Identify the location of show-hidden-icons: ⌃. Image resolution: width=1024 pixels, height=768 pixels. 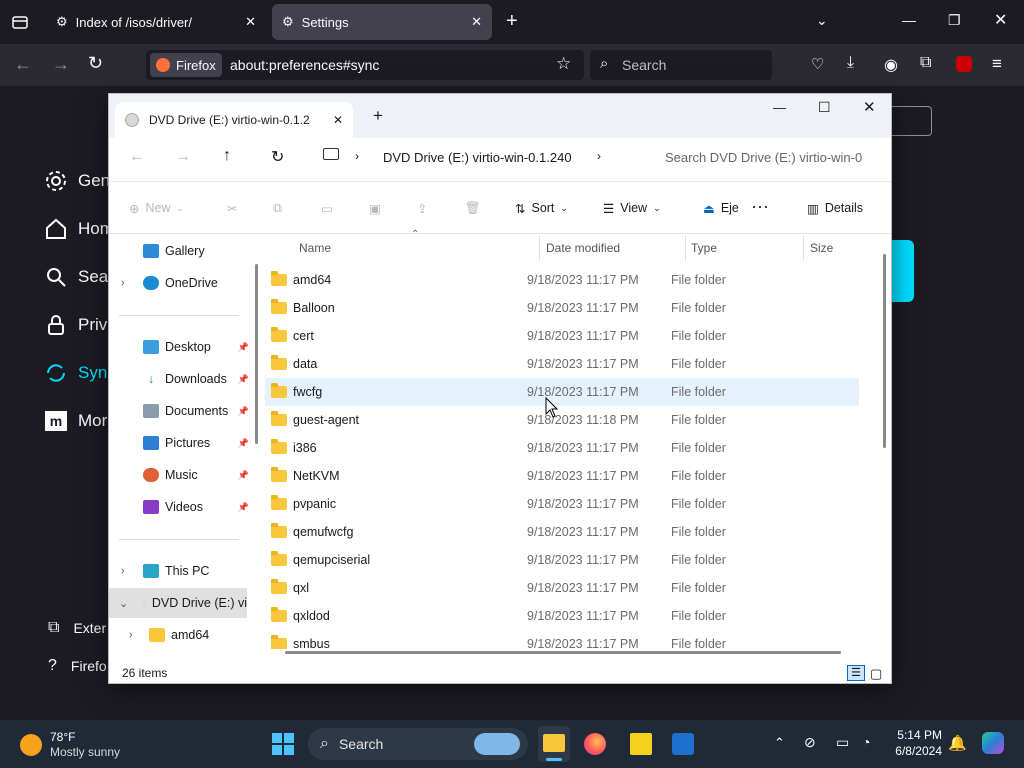
(779, 743).